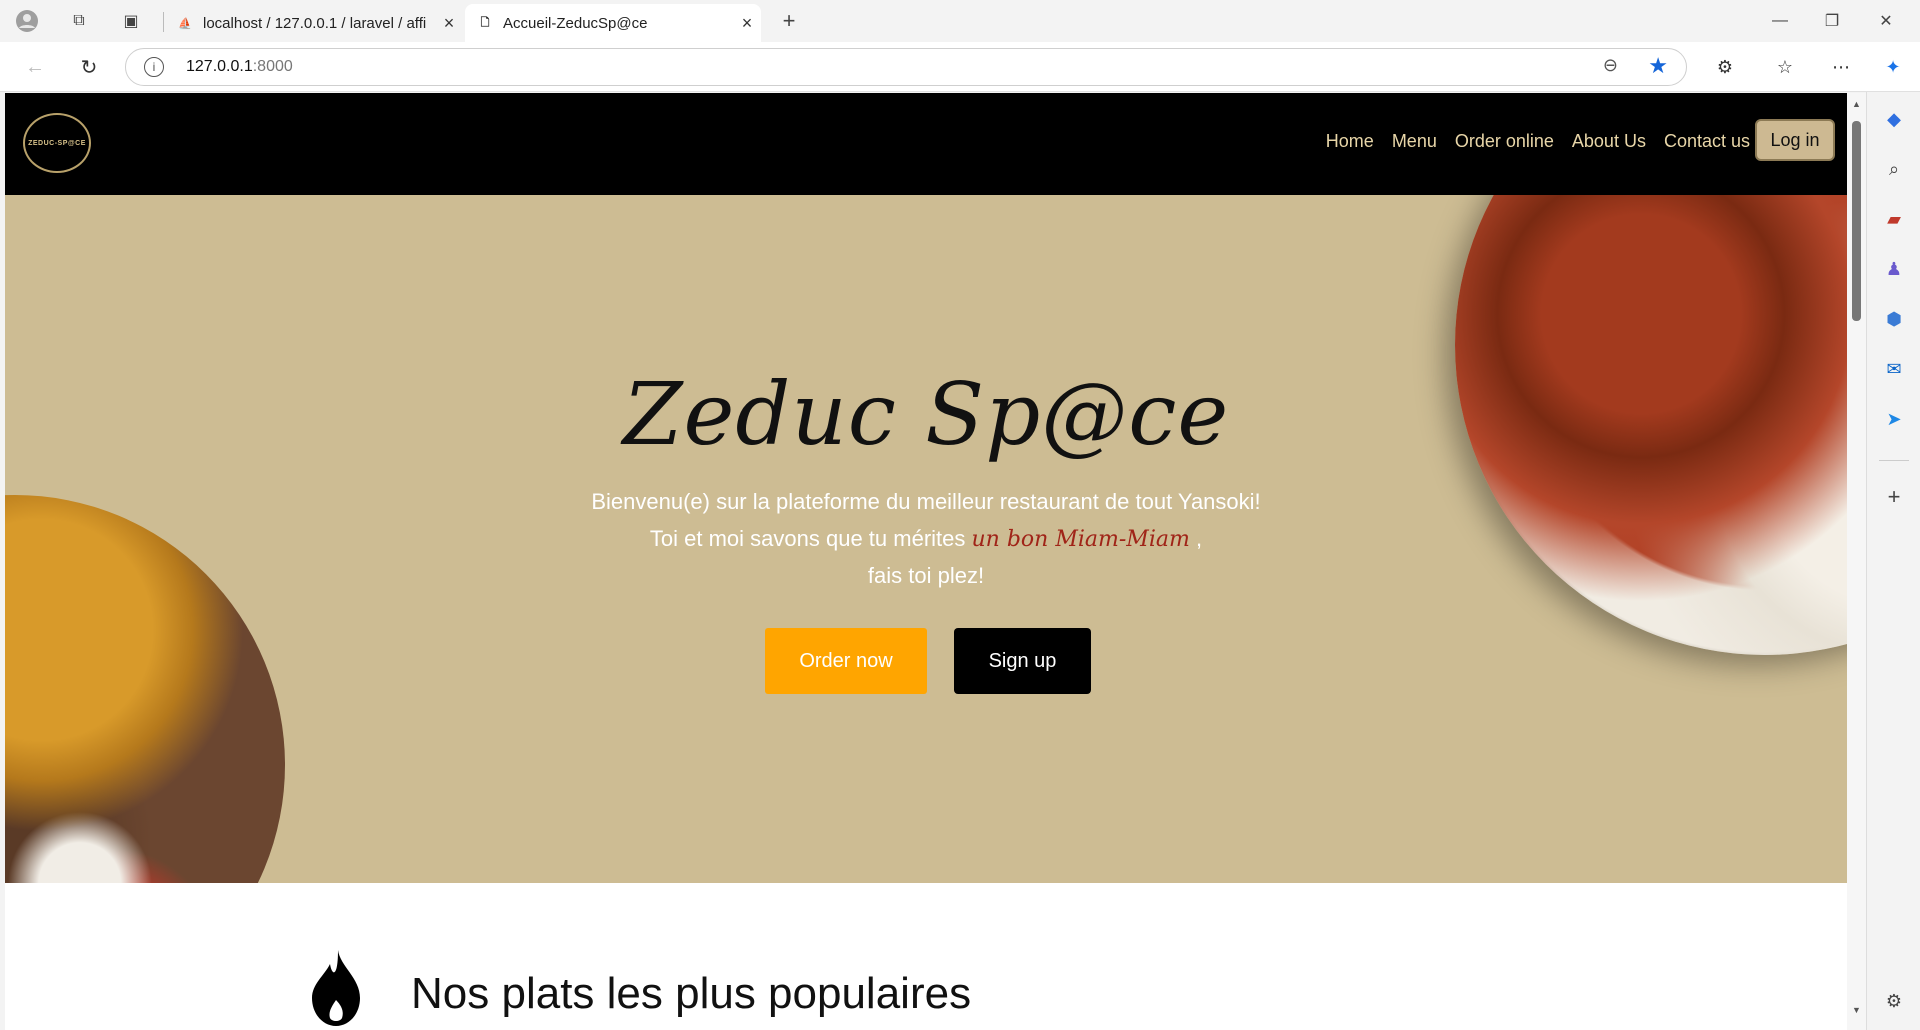 The image size is (1920, 1030). Describe the element at coordinates (1841, 67) in the screenshot. I see `more-menu-icon: ⋯` at that location.